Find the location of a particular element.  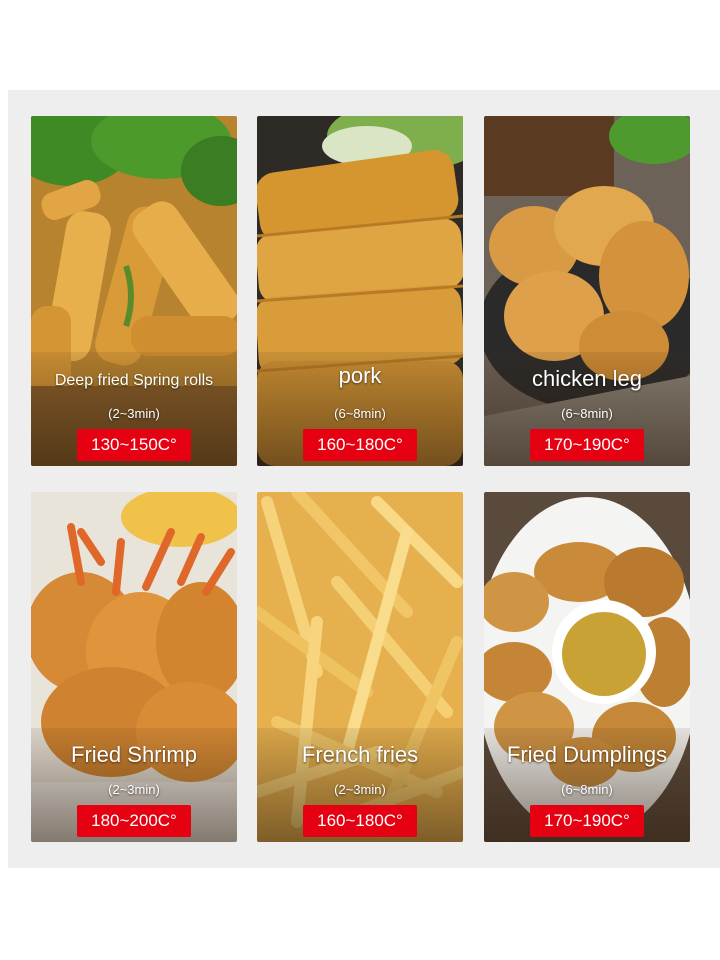

food-card-fried-shrimp: Fried Shrimp (2~3min) 180~200C° is located at coordinates (134, 667).